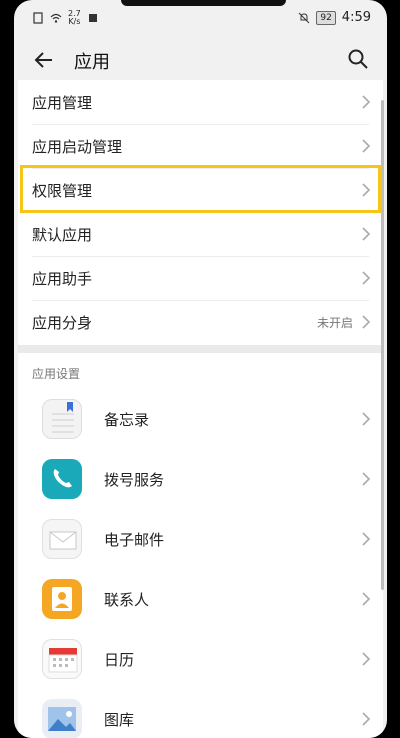 Image resolution: width=400 pixels, height=738 pixels. I want to click on search-icon, so click(358, 59).